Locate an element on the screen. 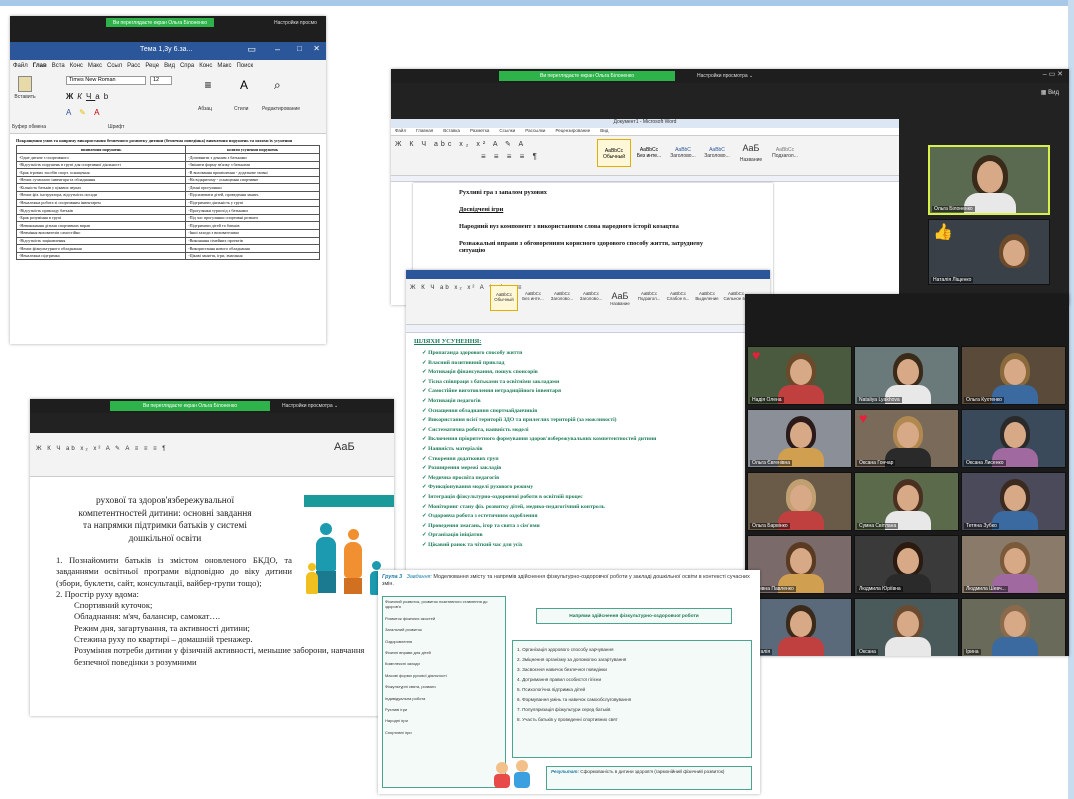 This screenshot has width=1074, height=799. participant-tile: Ольга Кухтенко is located at coordinates (1013, 375).